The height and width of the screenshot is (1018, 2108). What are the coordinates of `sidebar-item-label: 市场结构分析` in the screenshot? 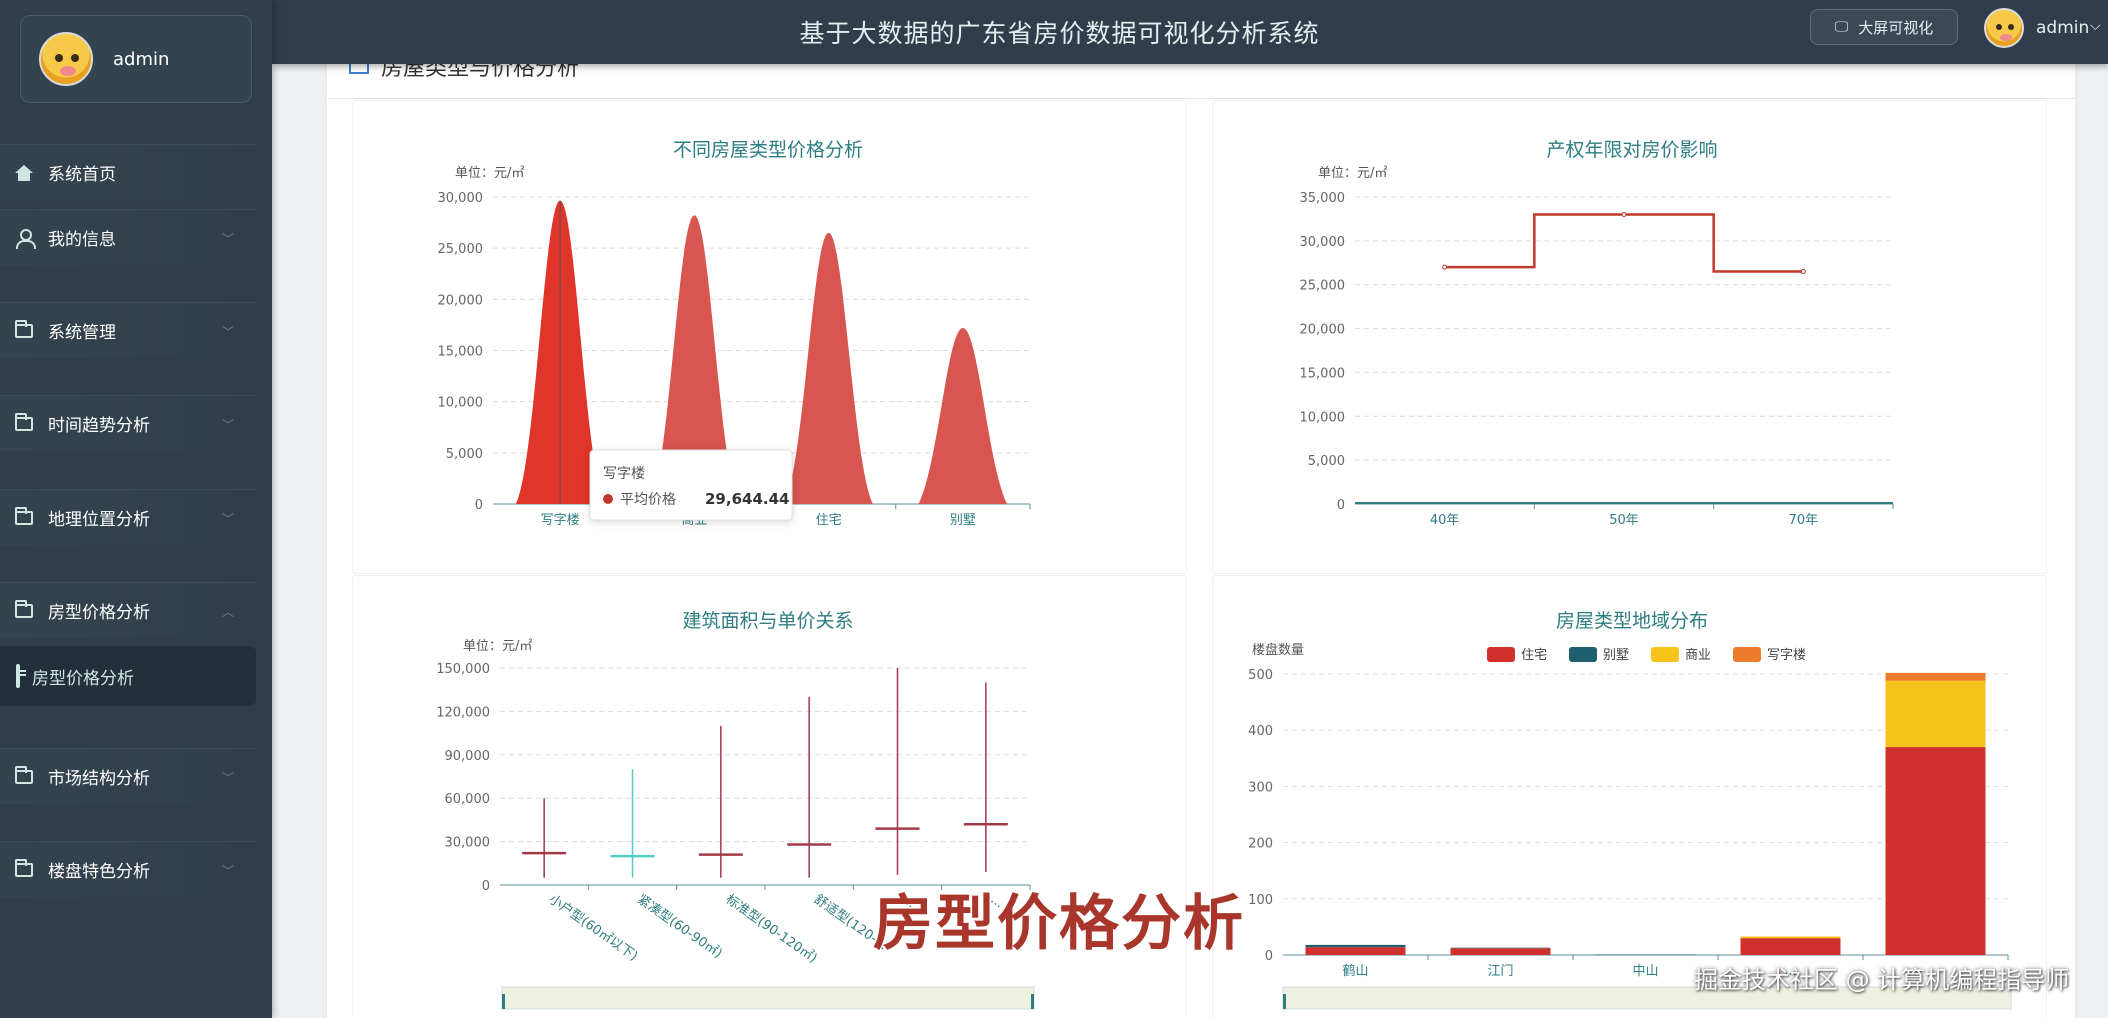 It's located at (99, 779).